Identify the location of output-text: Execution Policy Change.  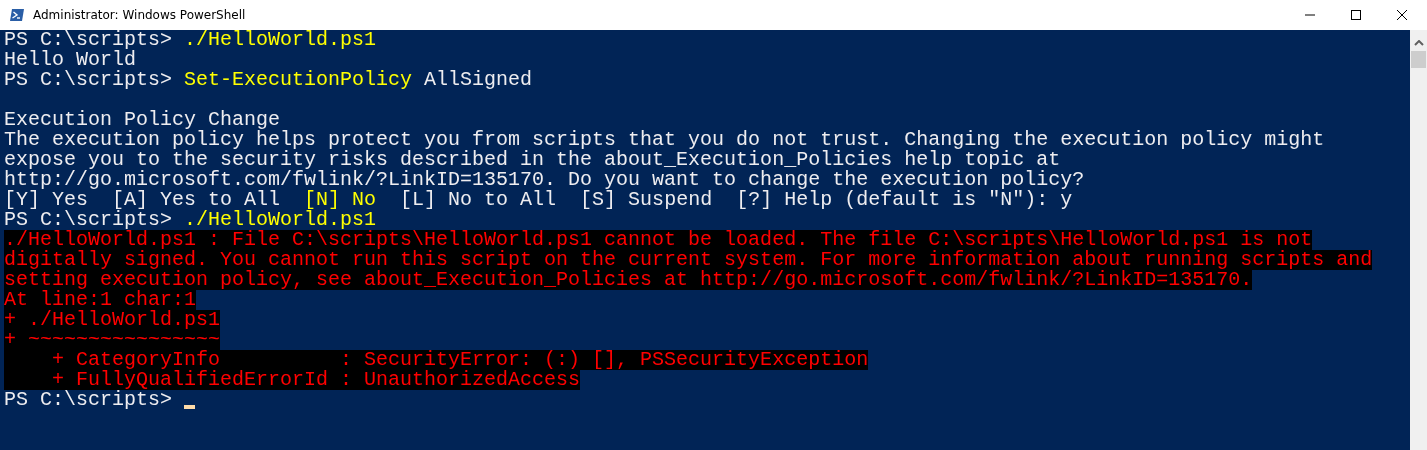
(142, 120).